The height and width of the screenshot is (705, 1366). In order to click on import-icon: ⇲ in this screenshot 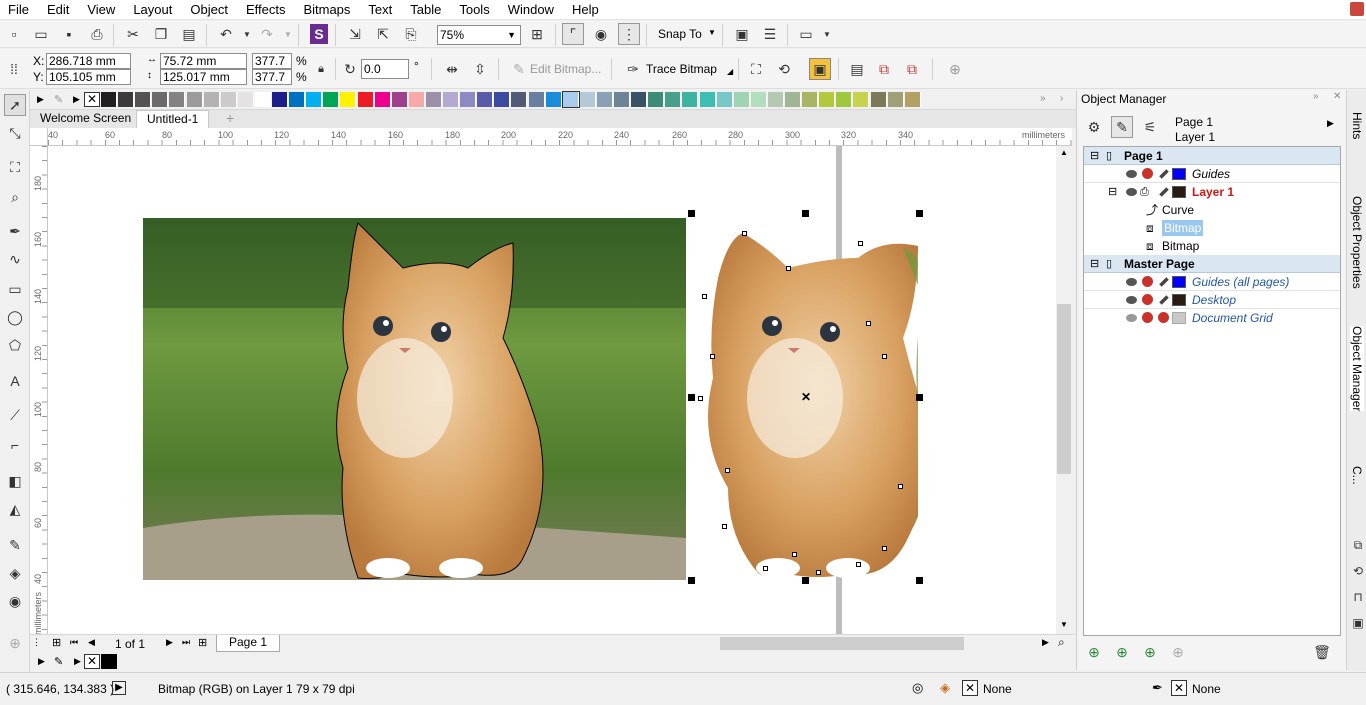, I will do `click(355, 34)`.